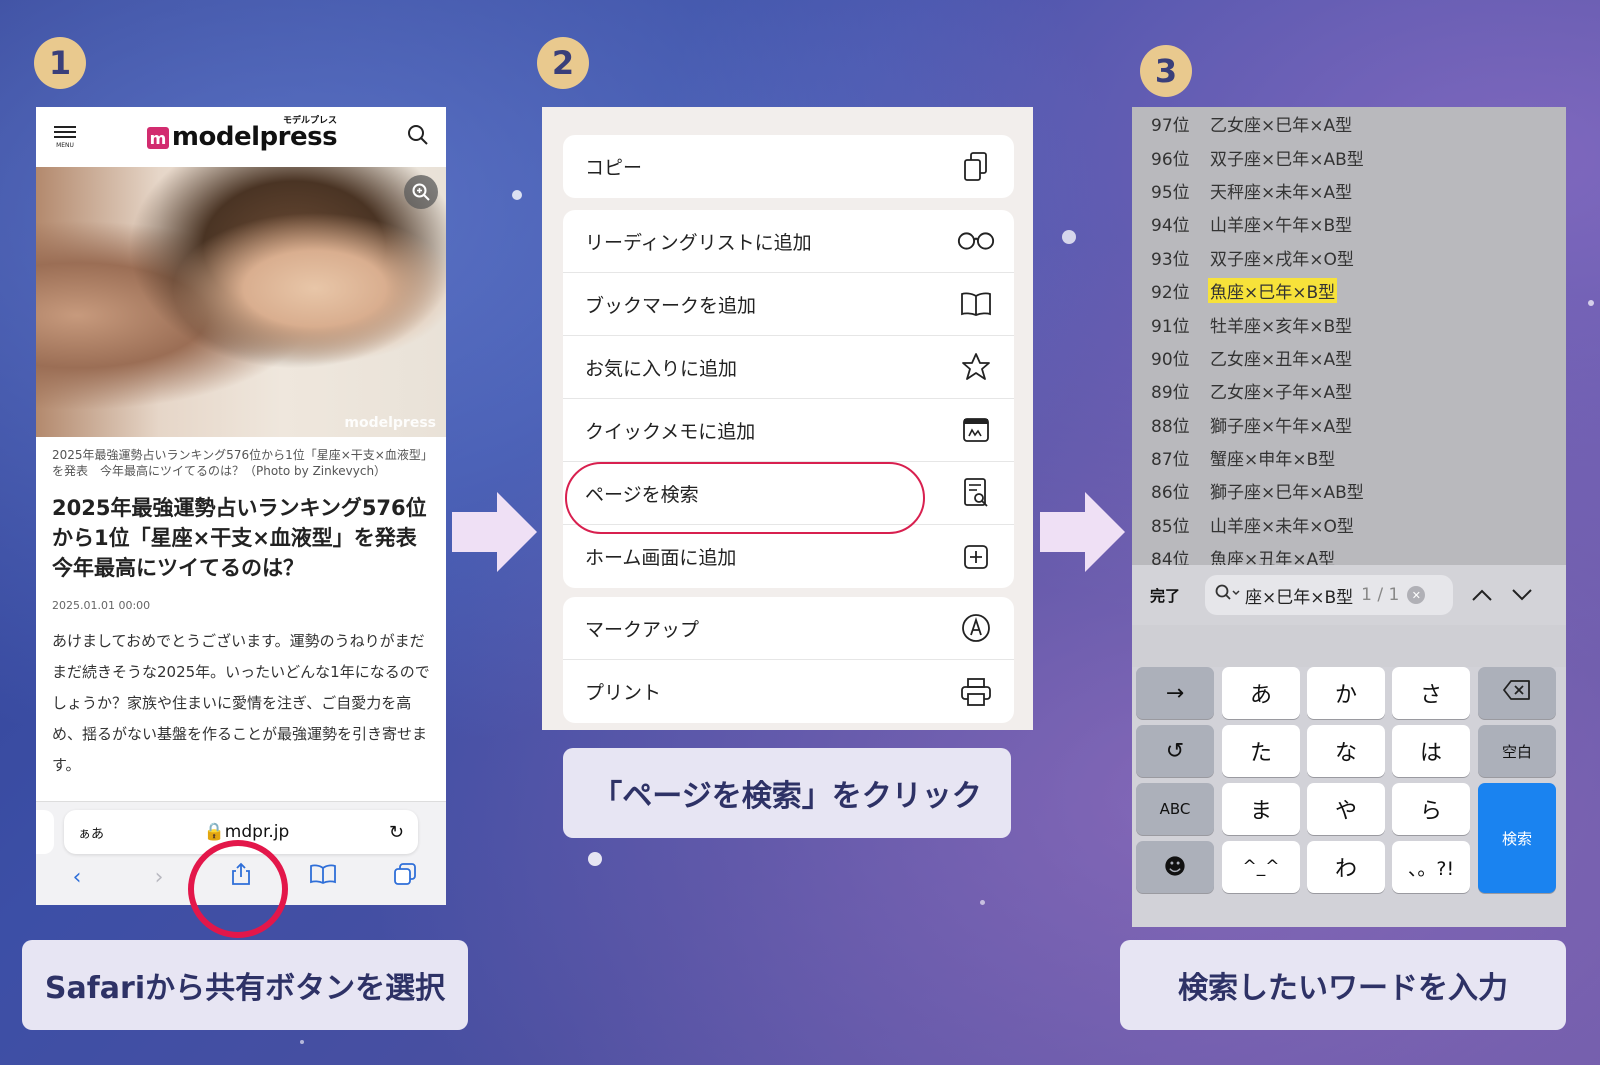 The width and height of the screenshot is (1600, 1065). I want to click on ranking-row: 92位 魚座×巳年×B型, so click(1349, 290).